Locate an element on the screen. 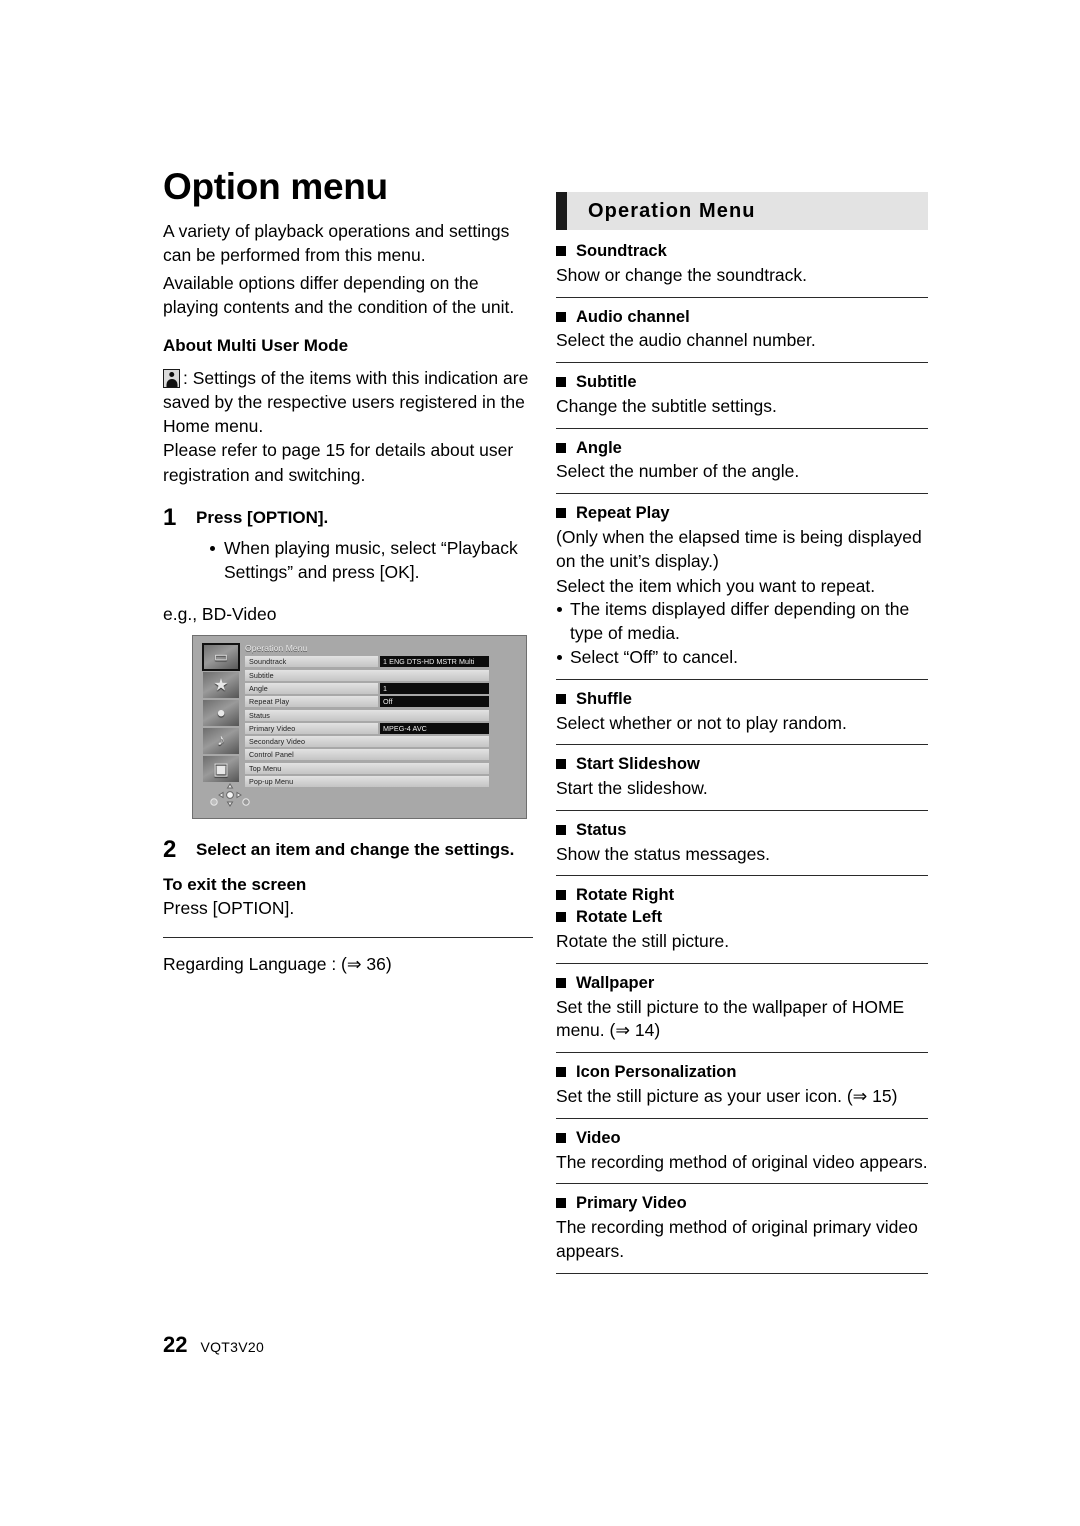  device-menu-row-value: 1 ENG DTS-HD MSTR Multi is located at coordinates (434, 662).